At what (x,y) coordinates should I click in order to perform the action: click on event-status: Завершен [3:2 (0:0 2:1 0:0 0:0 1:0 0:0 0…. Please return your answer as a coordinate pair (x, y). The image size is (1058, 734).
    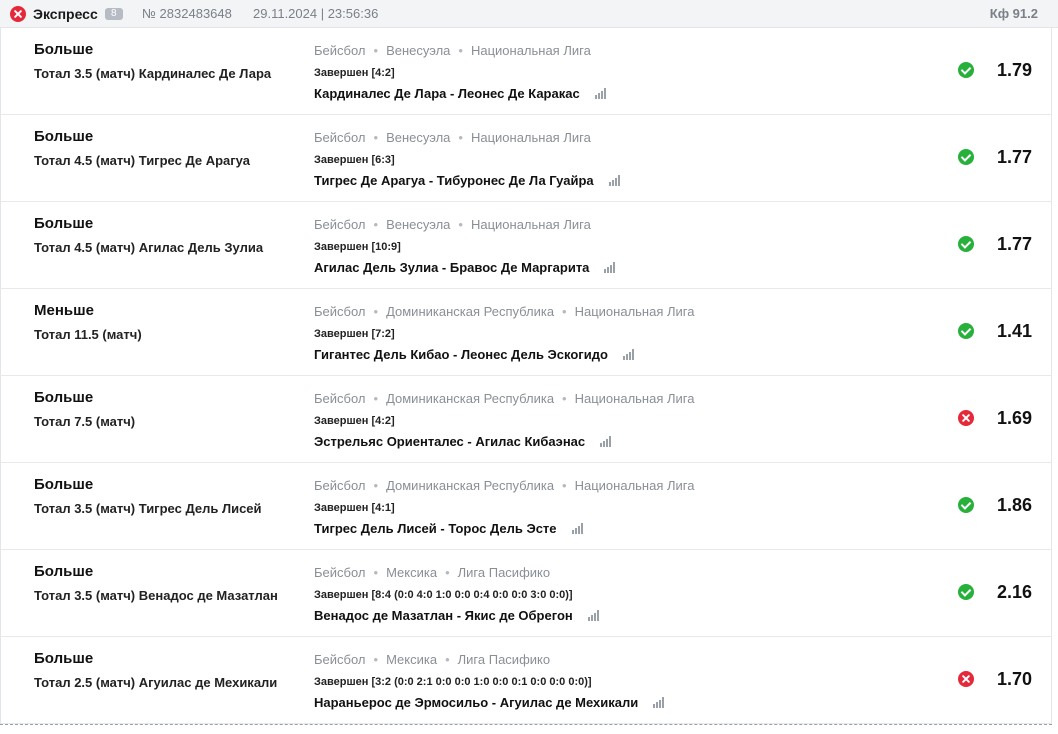
    Looking at the image, I should click on (453, 682).